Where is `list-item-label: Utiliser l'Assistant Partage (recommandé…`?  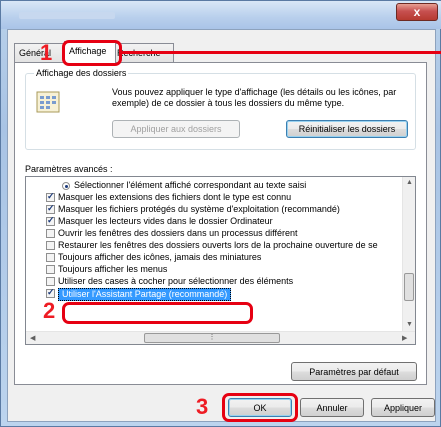 list-item-label: Utiliser l'Assistant Partage (recommandé… is located at coordinates (145, 294).